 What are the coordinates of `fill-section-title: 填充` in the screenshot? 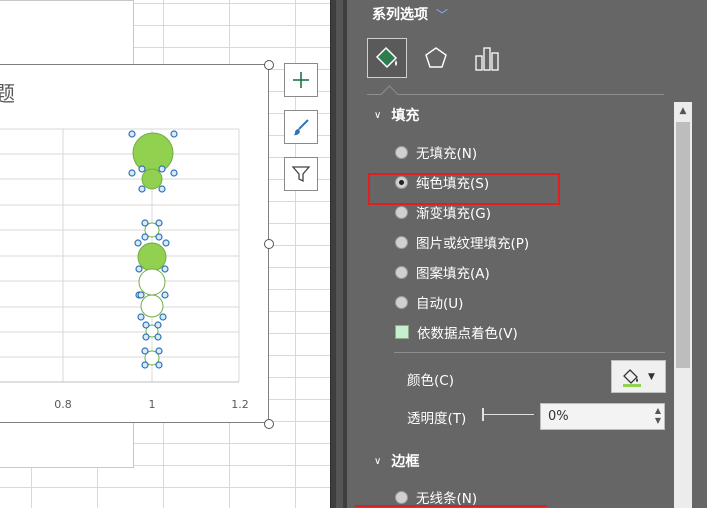 It's located at (405, 116).